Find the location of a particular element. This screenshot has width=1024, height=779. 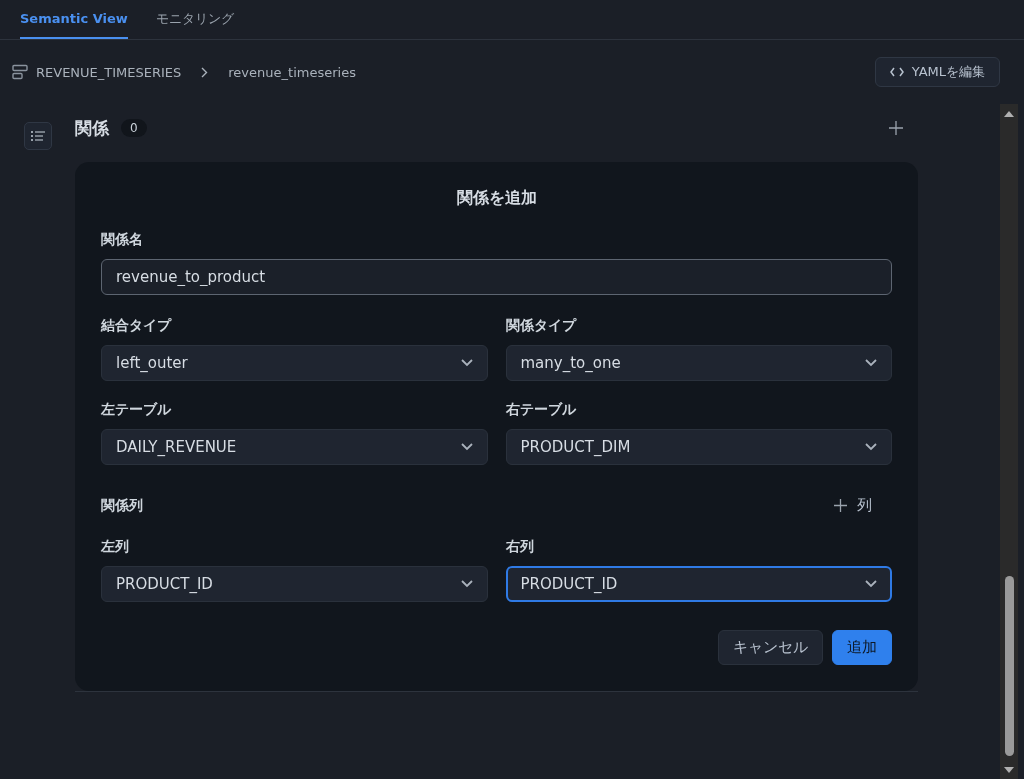

add-column-button: 列 is located at coordinates (853, 505).